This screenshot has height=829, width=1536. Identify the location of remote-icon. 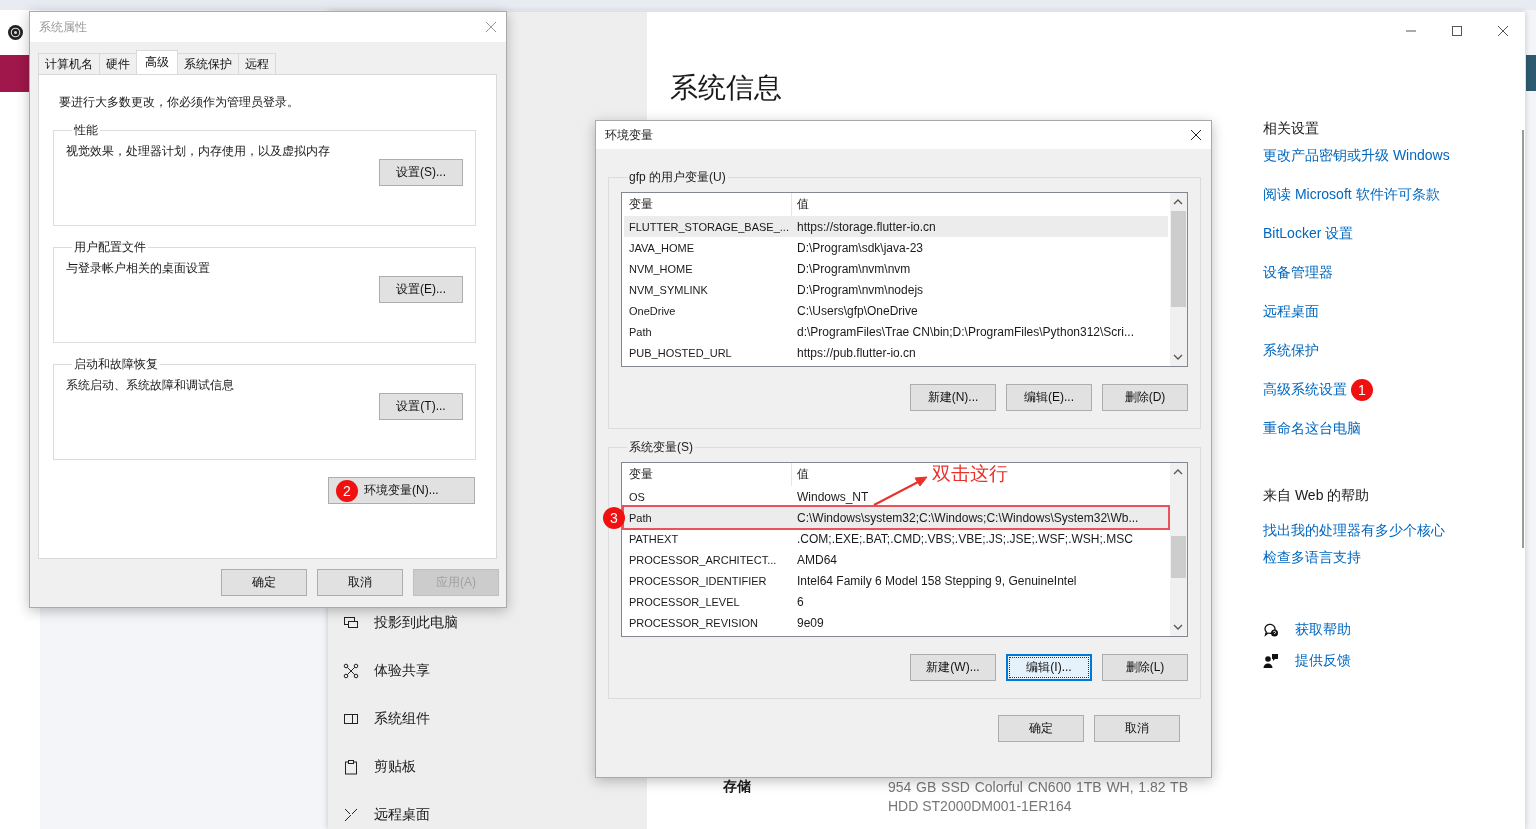
(351, 815).